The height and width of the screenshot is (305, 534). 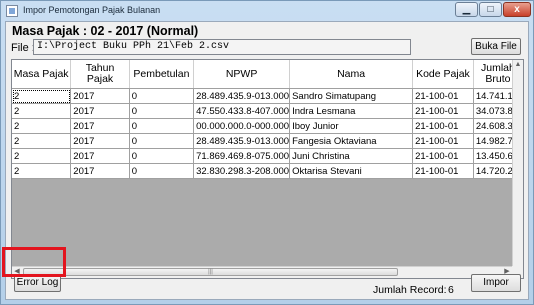 I want to click on arrow-up-icon: ▲, so click(x=518, y=65).